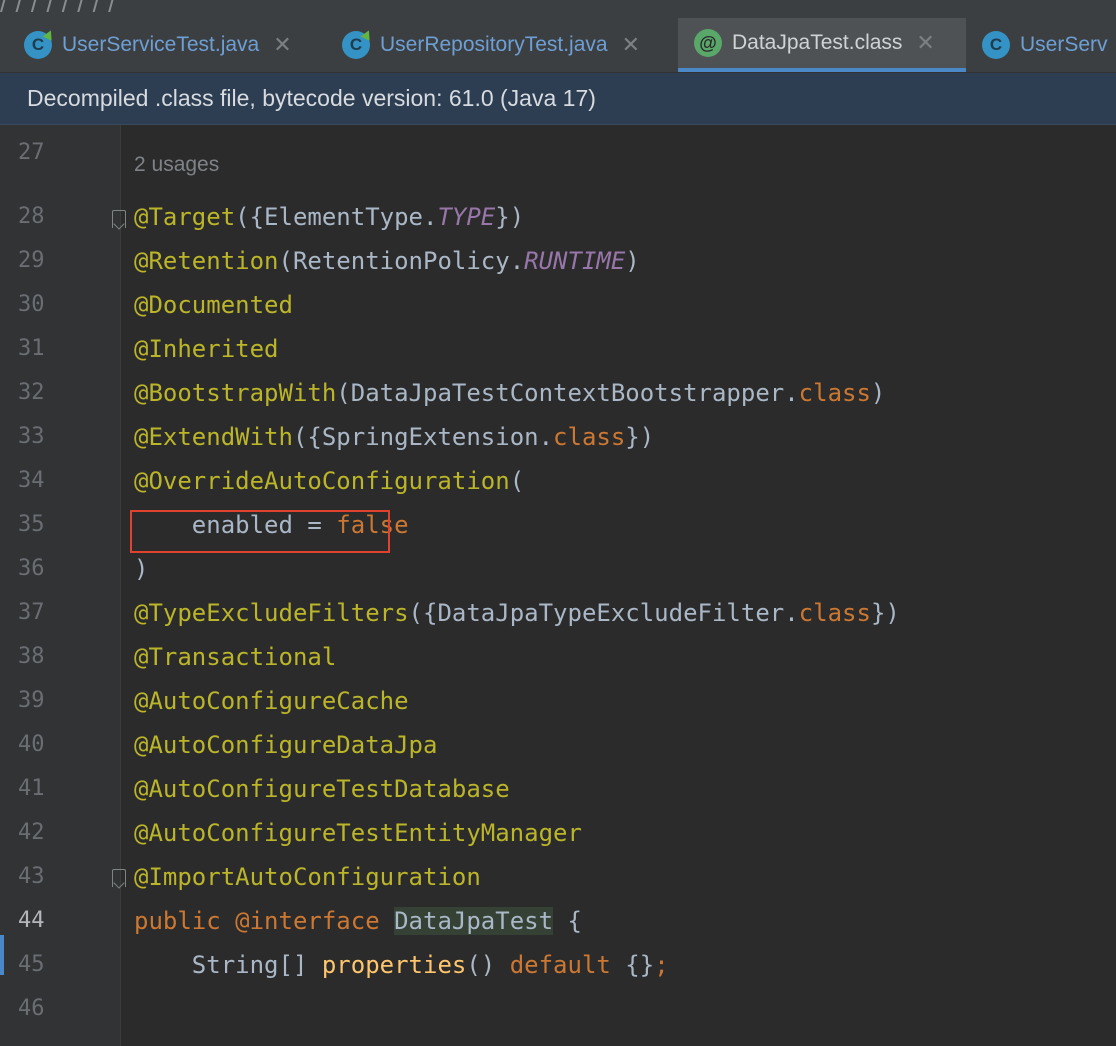  What do you see at coordinates (161, 44) in the screenshot?
I see `tab-label: UserServiceTest.java` at bounding box center [161, 44].